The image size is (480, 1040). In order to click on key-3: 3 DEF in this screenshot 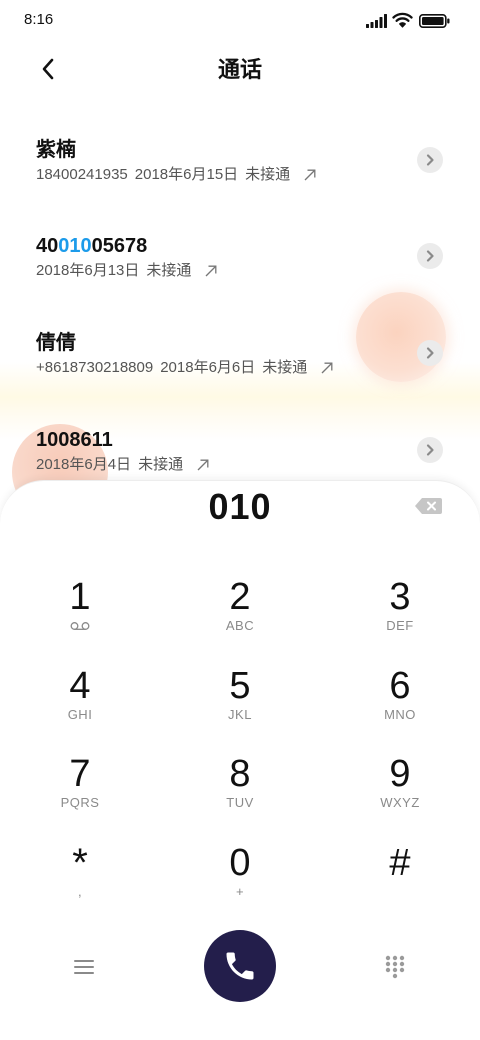, I will do `click(400, 604)`.